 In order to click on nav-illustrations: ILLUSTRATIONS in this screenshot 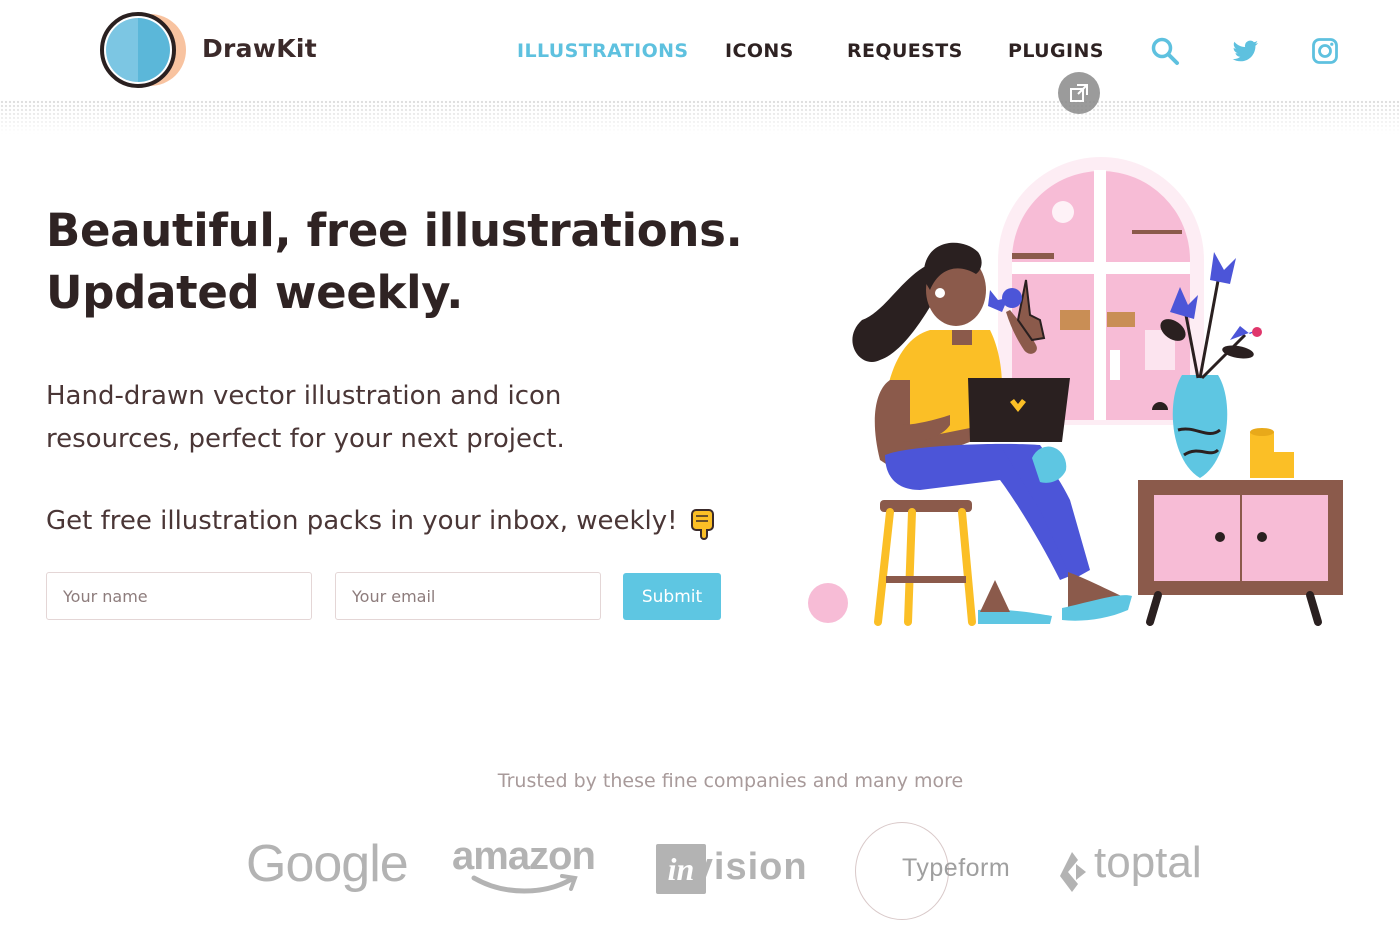, I will do `click(603, 51)`.